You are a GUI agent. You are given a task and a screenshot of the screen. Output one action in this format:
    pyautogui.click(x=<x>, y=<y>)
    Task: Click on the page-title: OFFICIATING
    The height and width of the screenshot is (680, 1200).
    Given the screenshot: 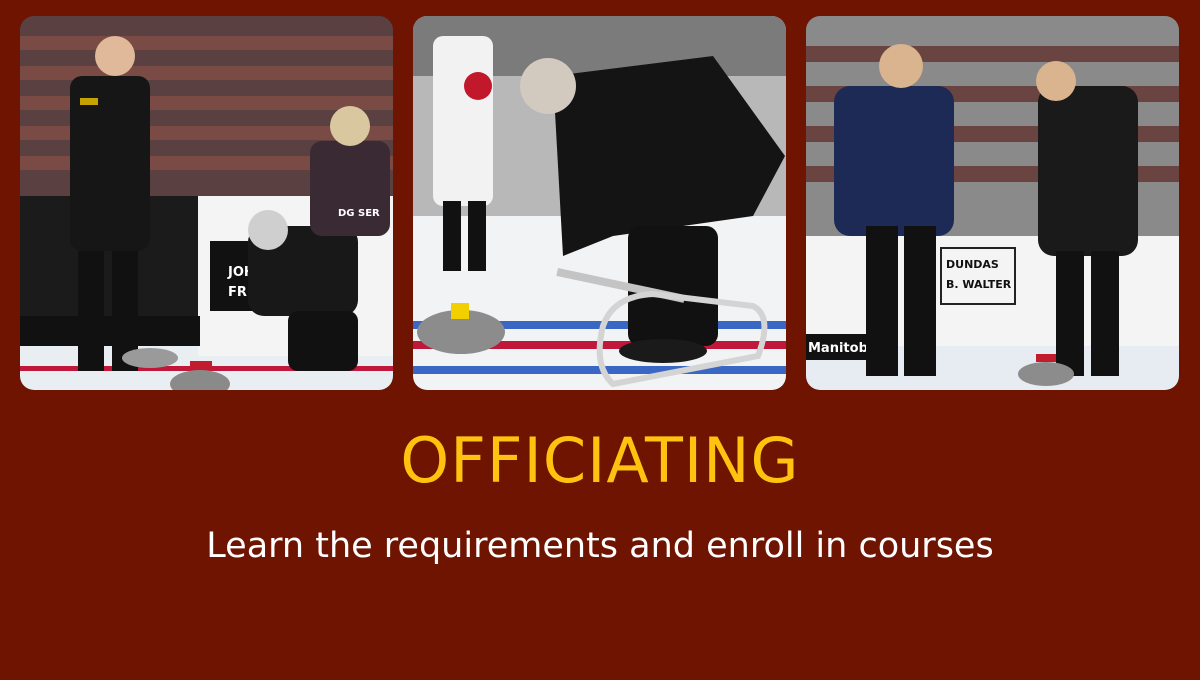 What is the action you would take?
    pyautogui.click(x=600, y=460)
    